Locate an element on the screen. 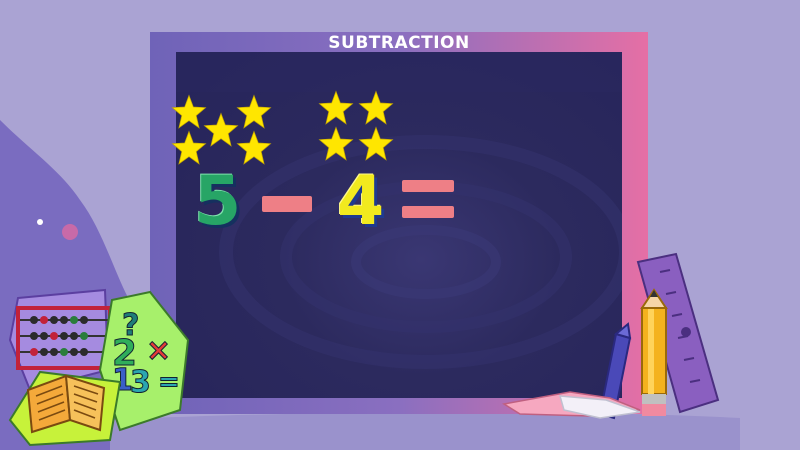 The image size is (800, 450). decor-dot is located at coordinates (40, 222).